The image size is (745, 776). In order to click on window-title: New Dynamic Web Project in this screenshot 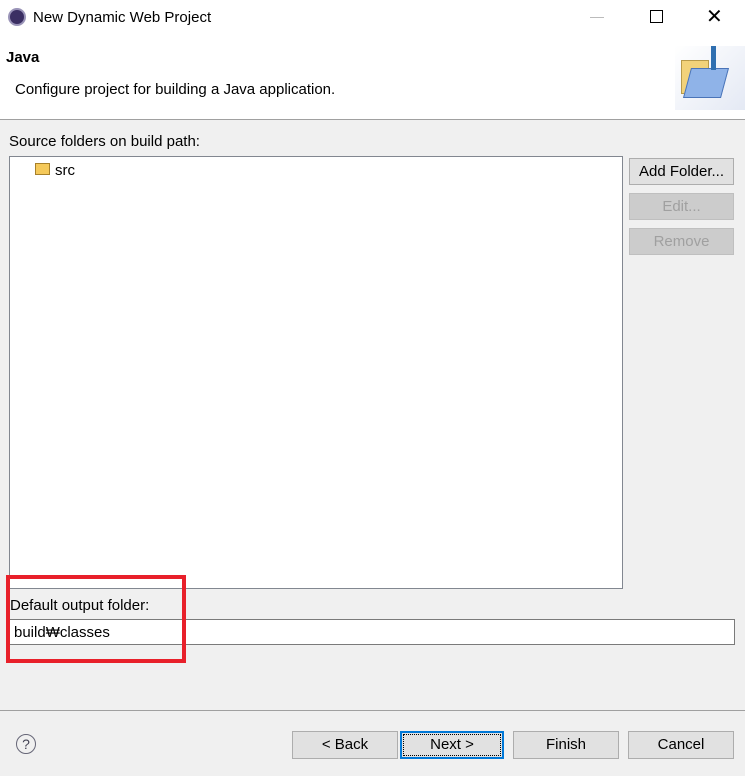, I will do `click(122, 17)`.